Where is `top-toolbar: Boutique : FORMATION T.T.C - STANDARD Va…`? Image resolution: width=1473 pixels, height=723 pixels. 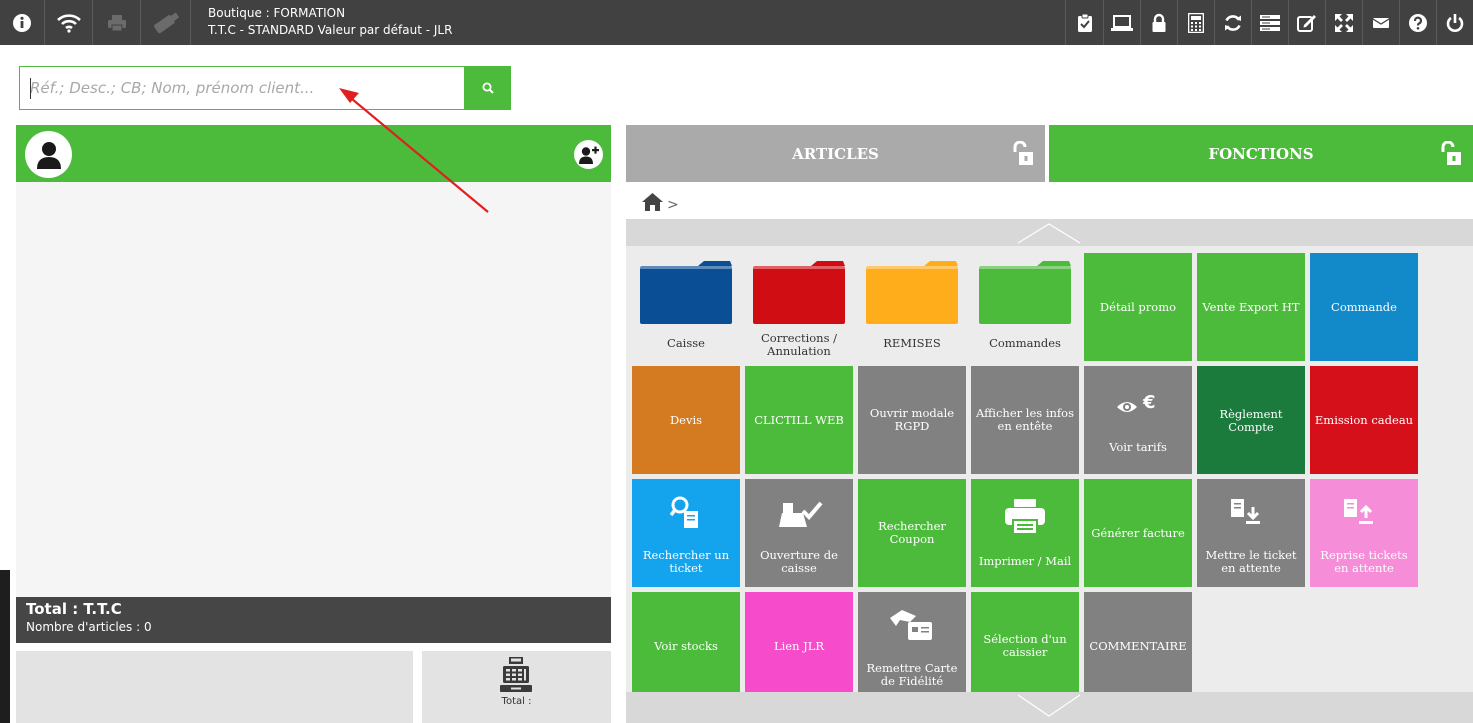 top-toolbar: Boutique : FORMATION T.T.C - STANDARD Va… is located at coordinates (736, 22).